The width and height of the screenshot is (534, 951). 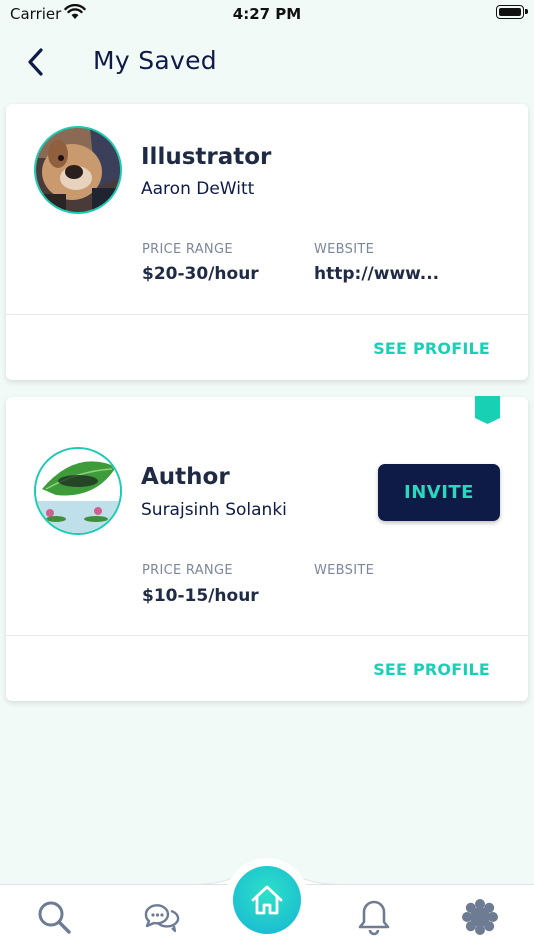 I want to click on invite-button: INVITE, so click(x=439, y=492).